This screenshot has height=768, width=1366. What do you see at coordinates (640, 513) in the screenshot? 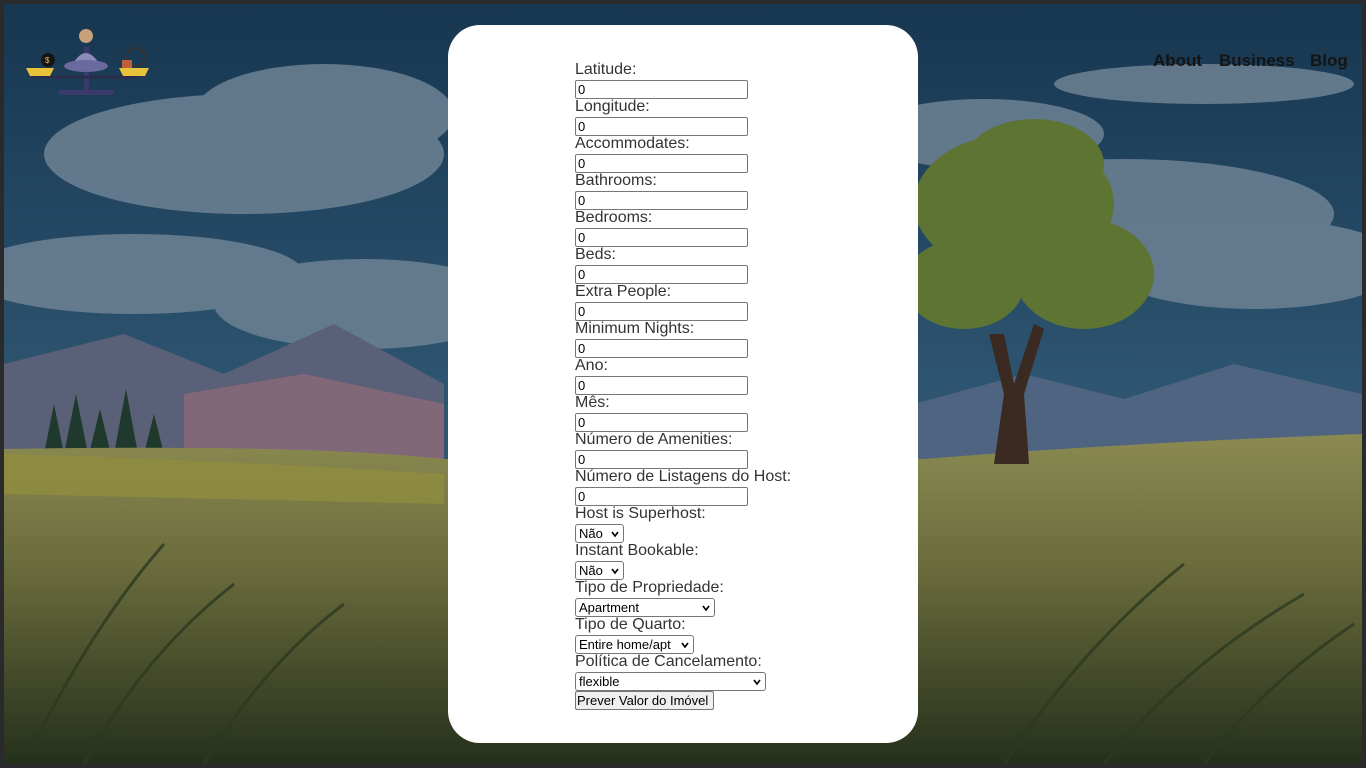
I see `superhost-label: Host is Superhost:` at bounding box center [640, 513].